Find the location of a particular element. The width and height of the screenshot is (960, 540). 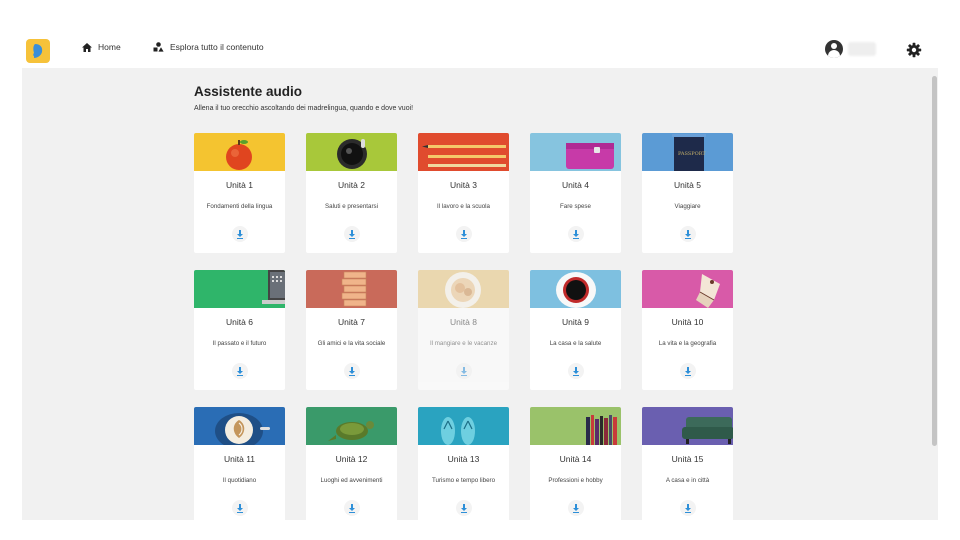

unit-description: A casa e in città is located at coordinates (687, 480).